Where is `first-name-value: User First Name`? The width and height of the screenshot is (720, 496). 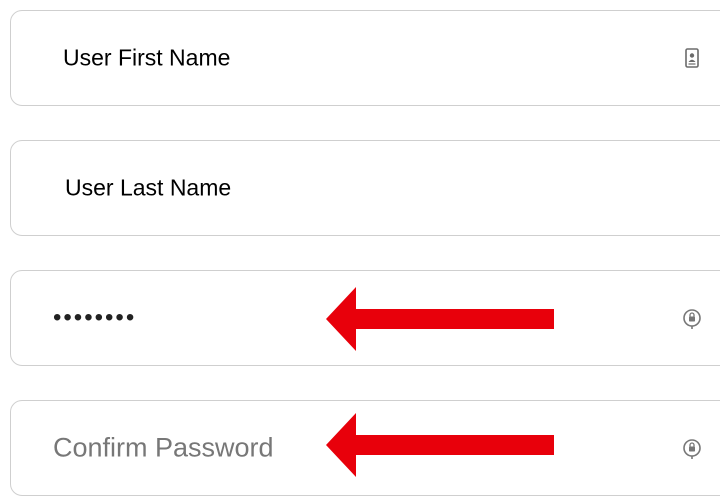 first-name-value: User First Name is located at coordinates (147, 57).